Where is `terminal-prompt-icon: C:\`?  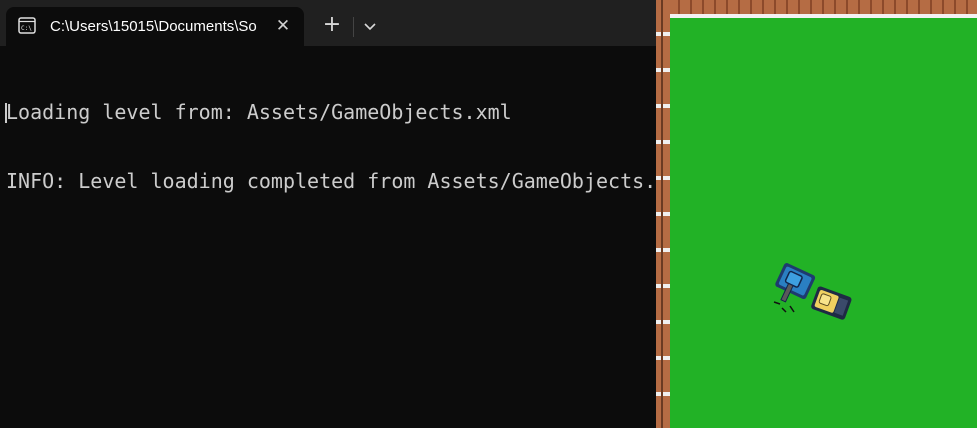 terminal-prompt-icon: C:\ is located at coordinates (27, 25).